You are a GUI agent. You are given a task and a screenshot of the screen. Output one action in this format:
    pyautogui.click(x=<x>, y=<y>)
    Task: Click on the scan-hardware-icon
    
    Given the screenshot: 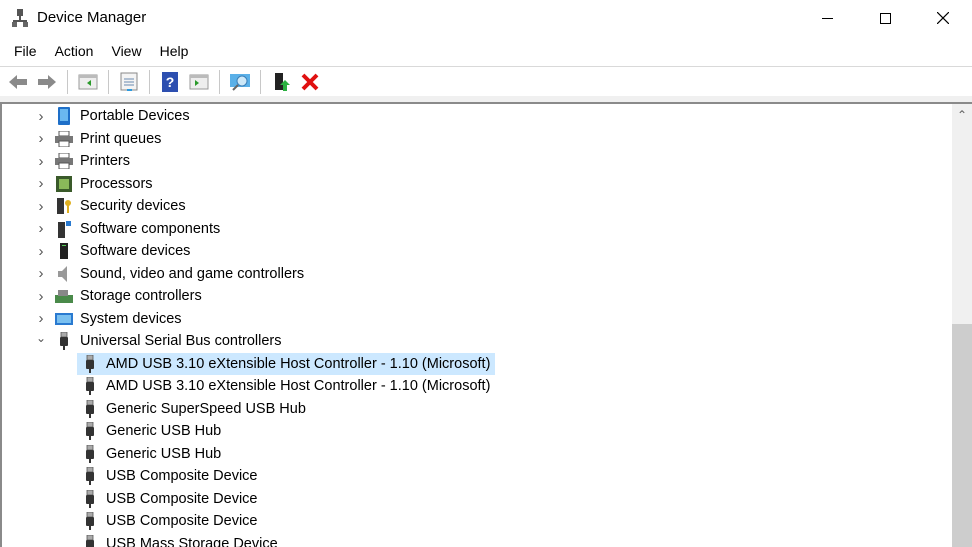 What is the action you would take?
    pyautogui.click(x=240, y=82)
    